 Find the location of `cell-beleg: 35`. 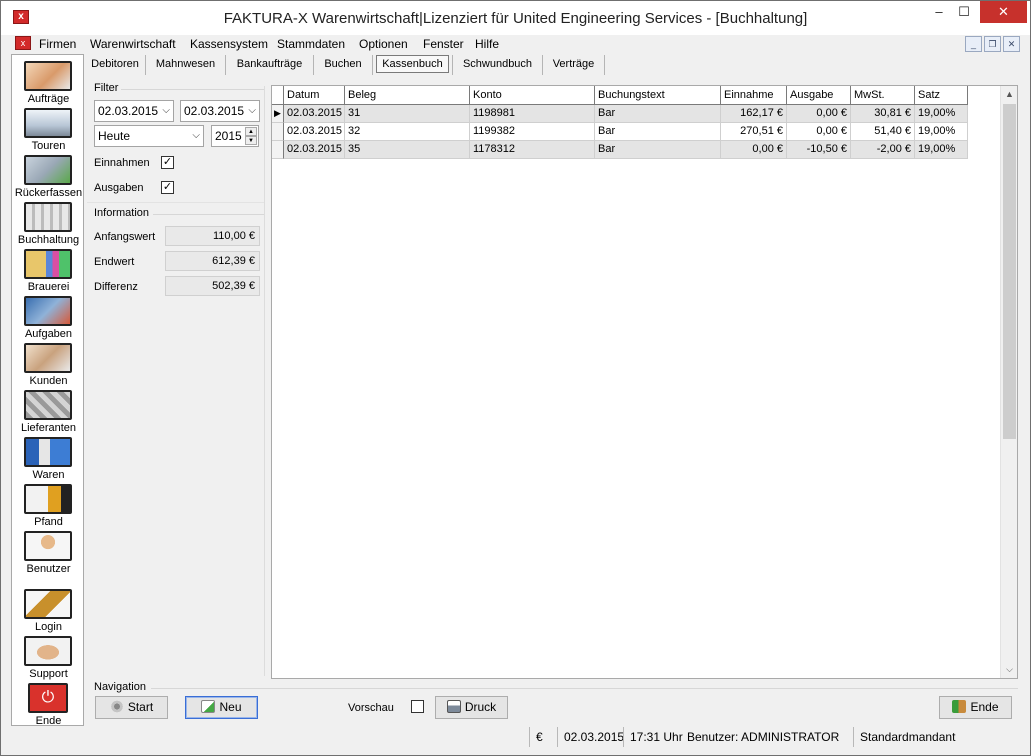

cell-beleg: 35 is located at coordinates (407, 150).